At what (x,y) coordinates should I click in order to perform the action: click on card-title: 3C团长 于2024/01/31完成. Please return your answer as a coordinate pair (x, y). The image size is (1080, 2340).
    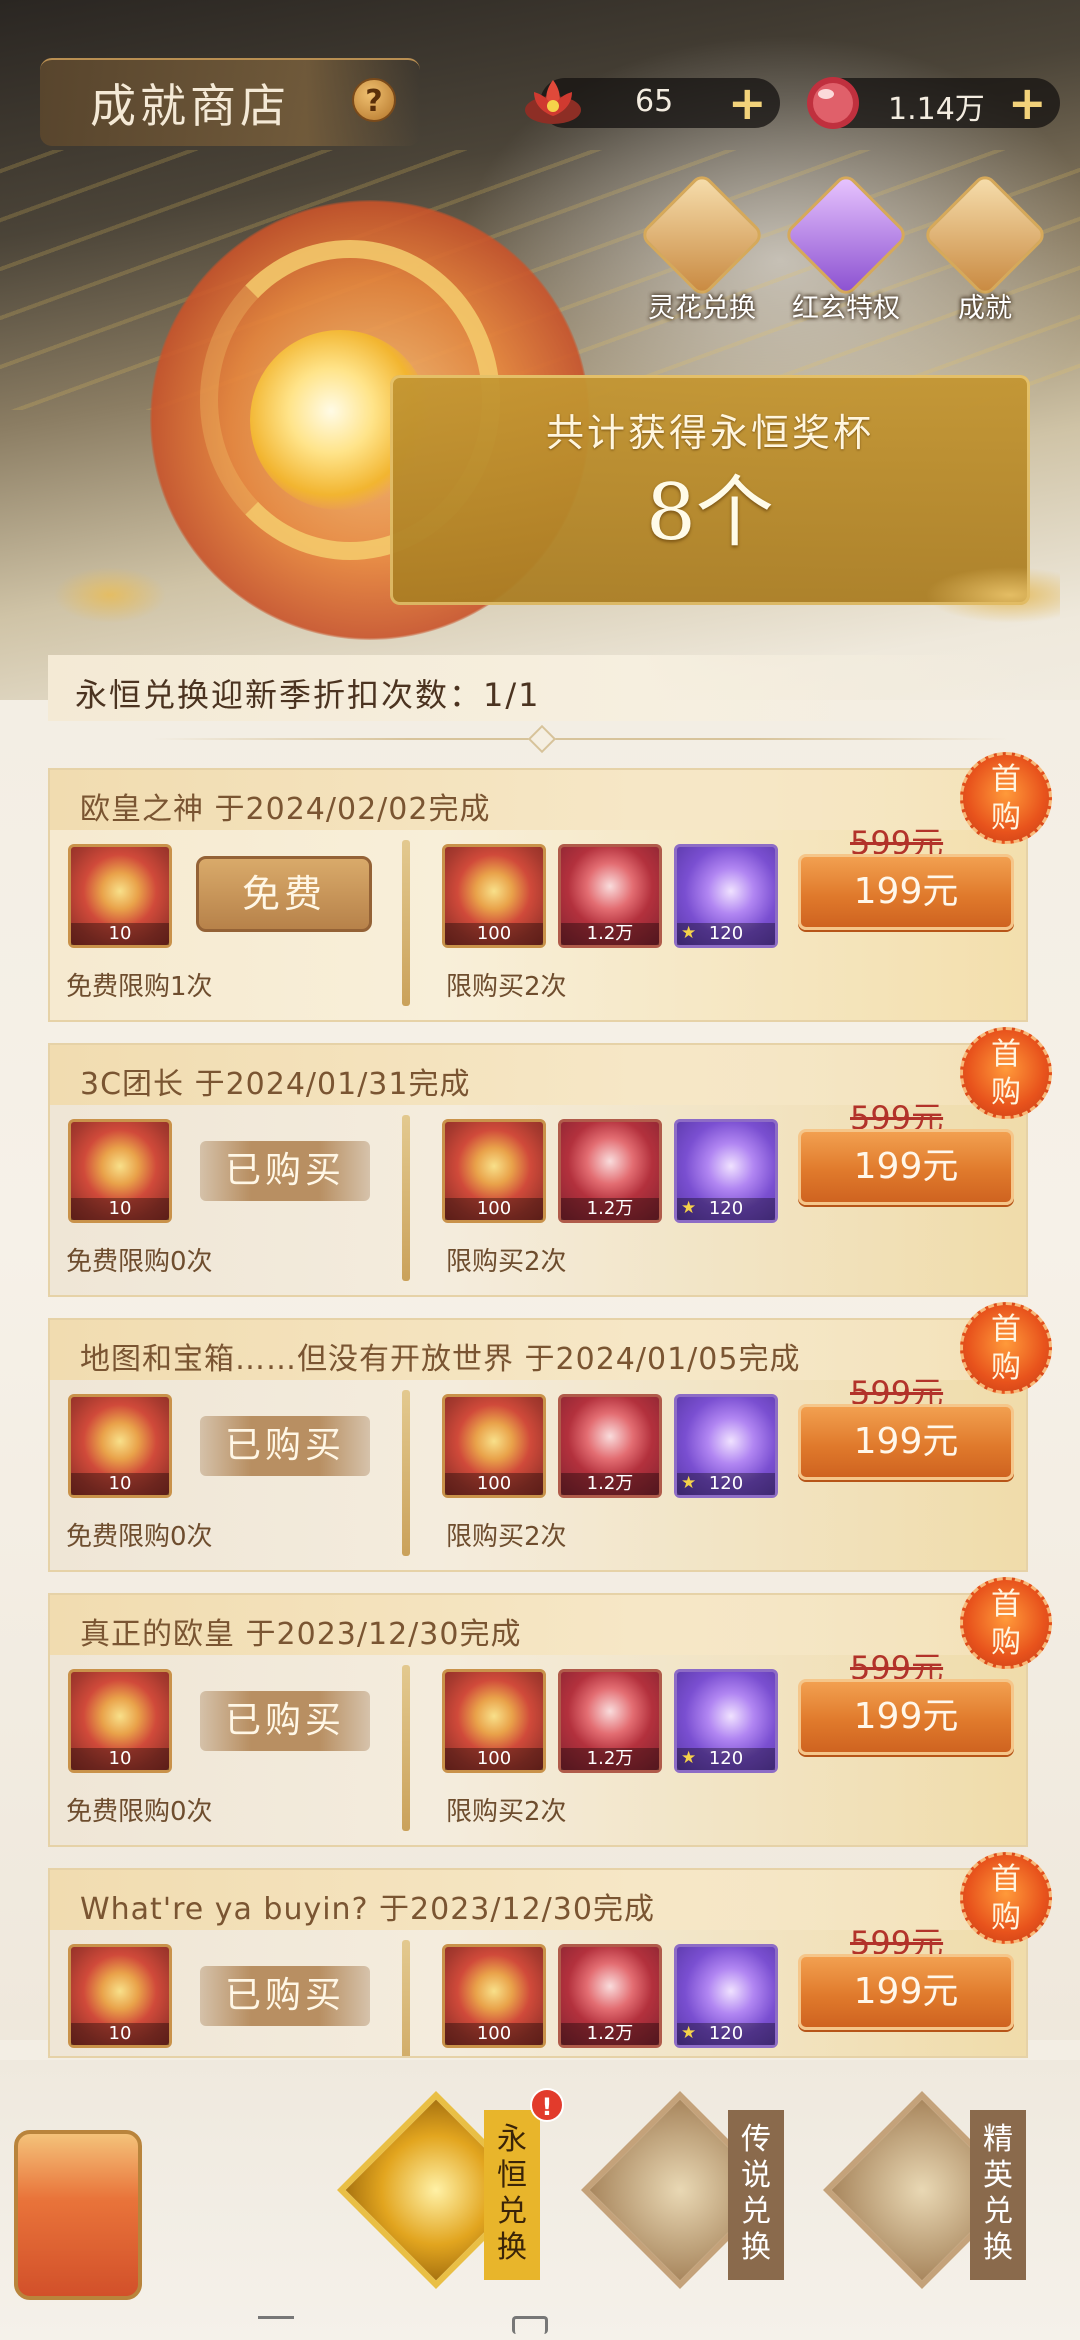
    Looking at the image, I should click on (275, 1084).